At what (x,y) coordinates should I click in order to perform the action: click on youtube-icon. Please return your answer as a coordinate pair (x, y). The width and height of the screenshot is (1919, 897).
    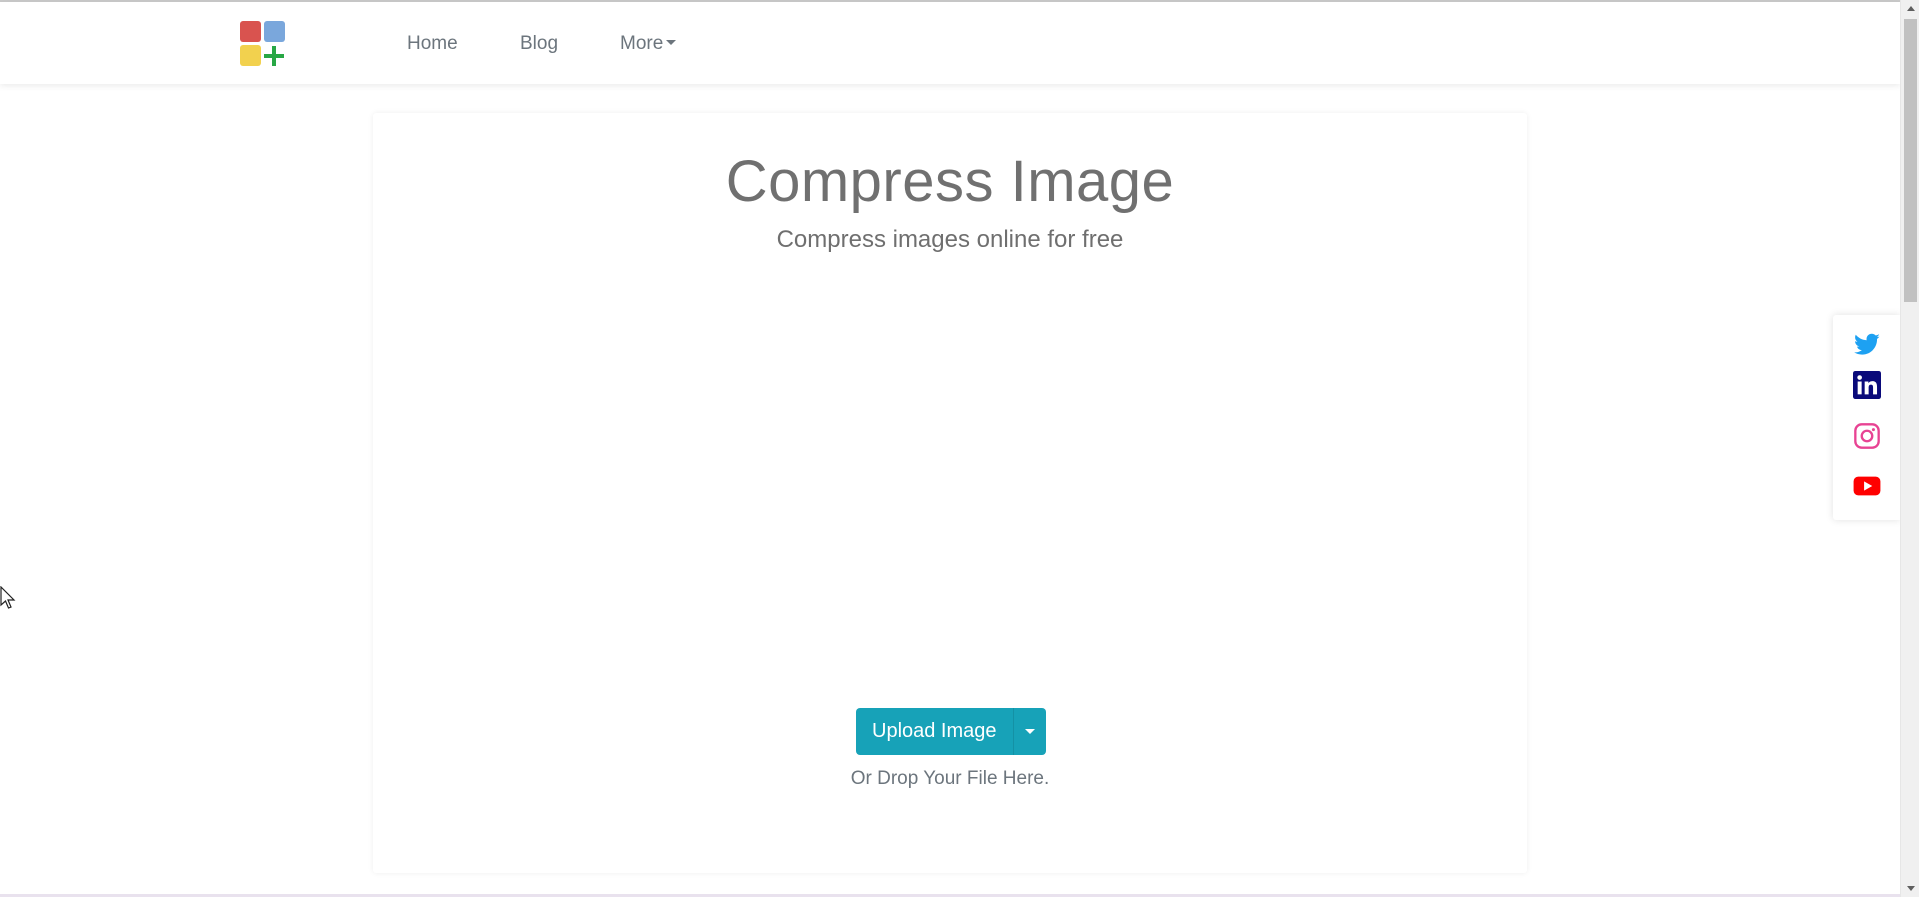
    Looking at the image, I should click on (1867, 486).